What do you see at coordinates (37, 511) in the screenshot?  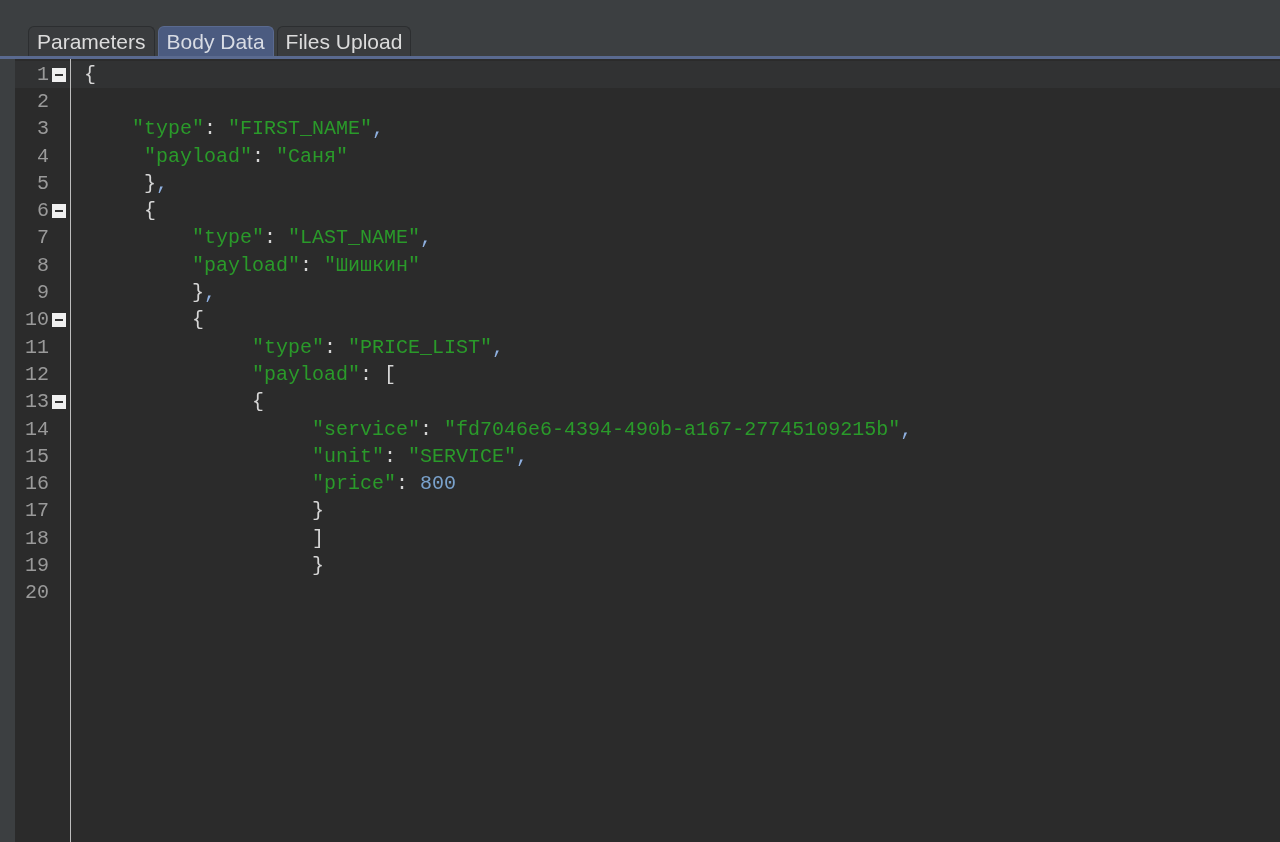 I see `line-number: 17` at bounding box center [37, 511].